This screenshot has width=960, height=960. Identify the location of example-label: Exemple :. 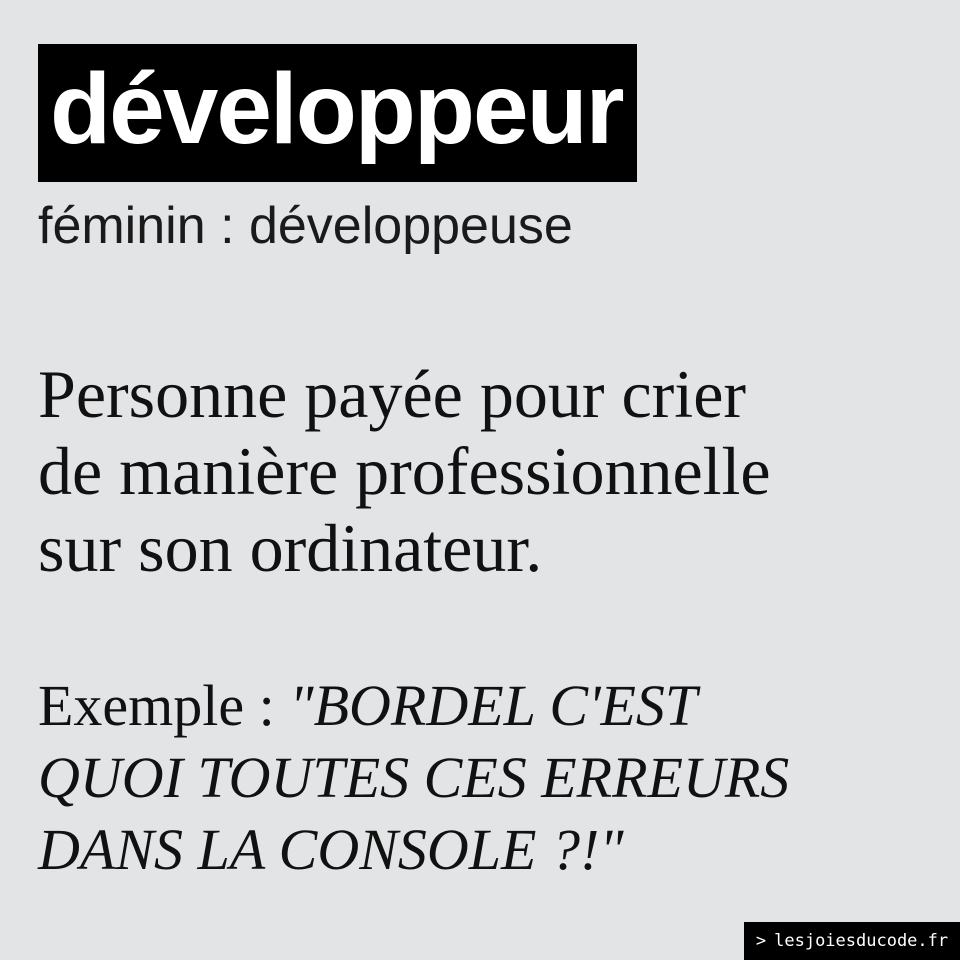
(164, 705).